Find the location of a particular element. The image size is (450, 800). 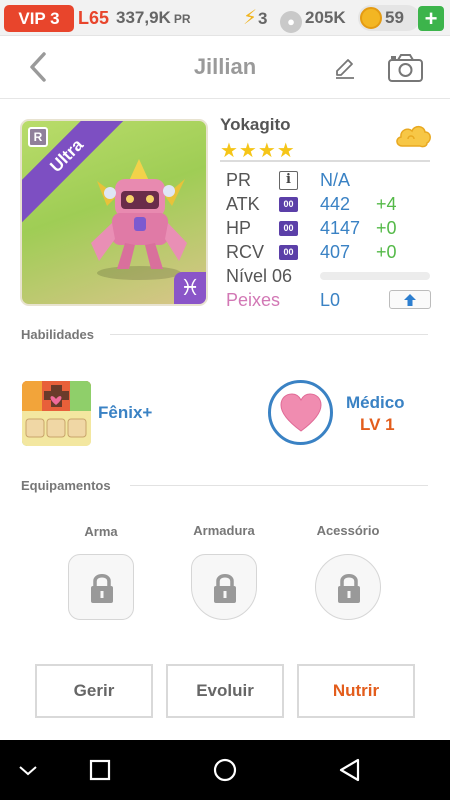

leader-skill-name: Médico is located at coordinates (375, 403).